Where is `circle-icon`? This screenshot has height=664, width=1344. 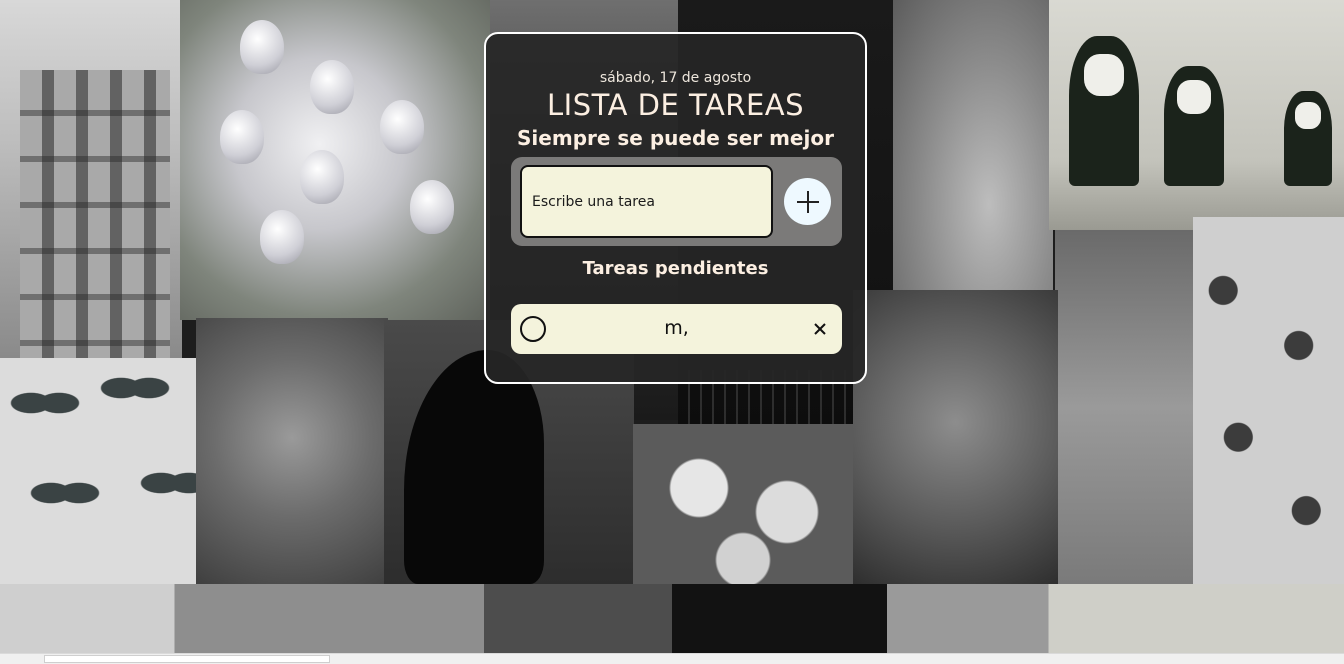
circle-icon is located at coordinates (533, 329).